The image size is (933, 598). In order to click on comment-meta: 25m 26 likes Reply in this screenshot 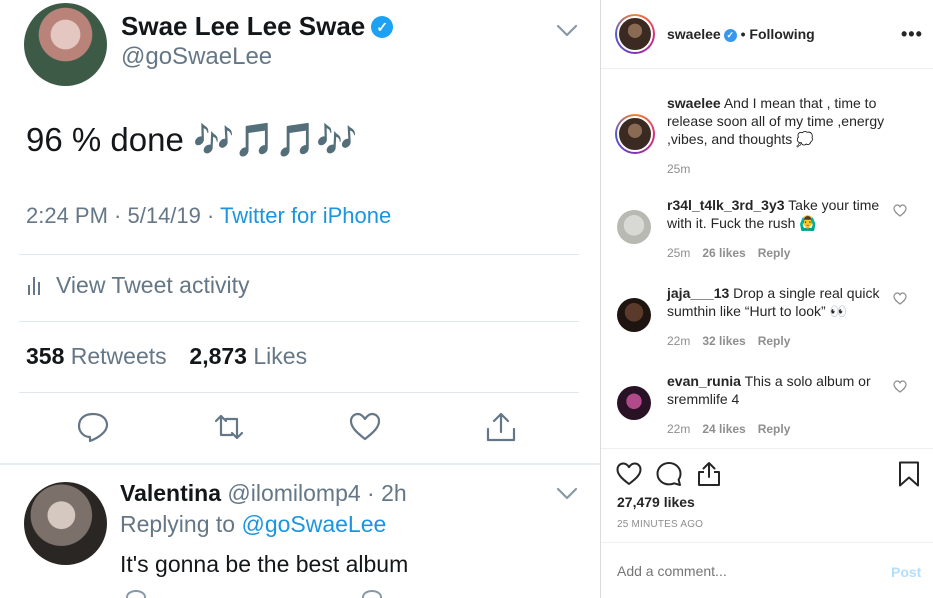, I will do `click(728, 253)`.